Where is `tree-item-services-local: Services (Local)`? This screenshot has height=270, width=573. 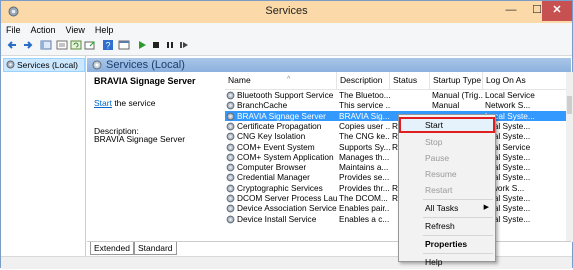 tree-item-services-local: Services (Local) is located at coordinates (44, 65).